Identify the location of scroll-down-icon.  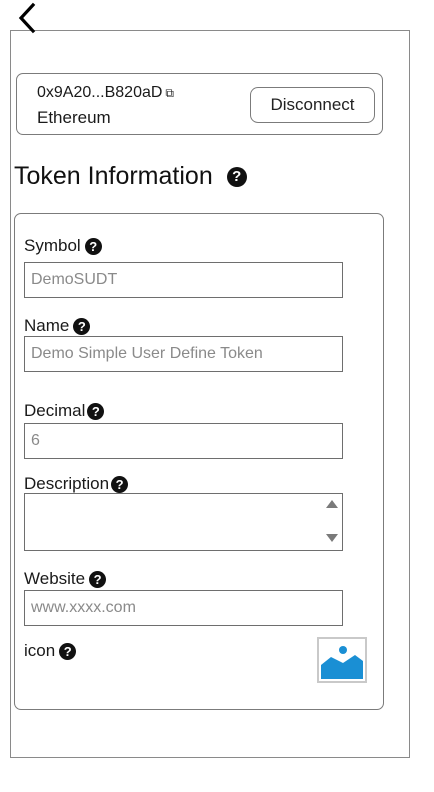
(332, 538).